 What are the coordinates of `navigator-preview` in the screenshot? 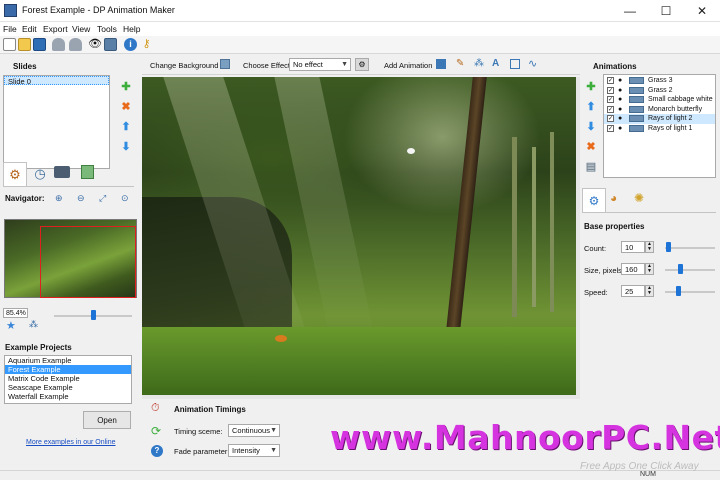 It's located at (70, 258).